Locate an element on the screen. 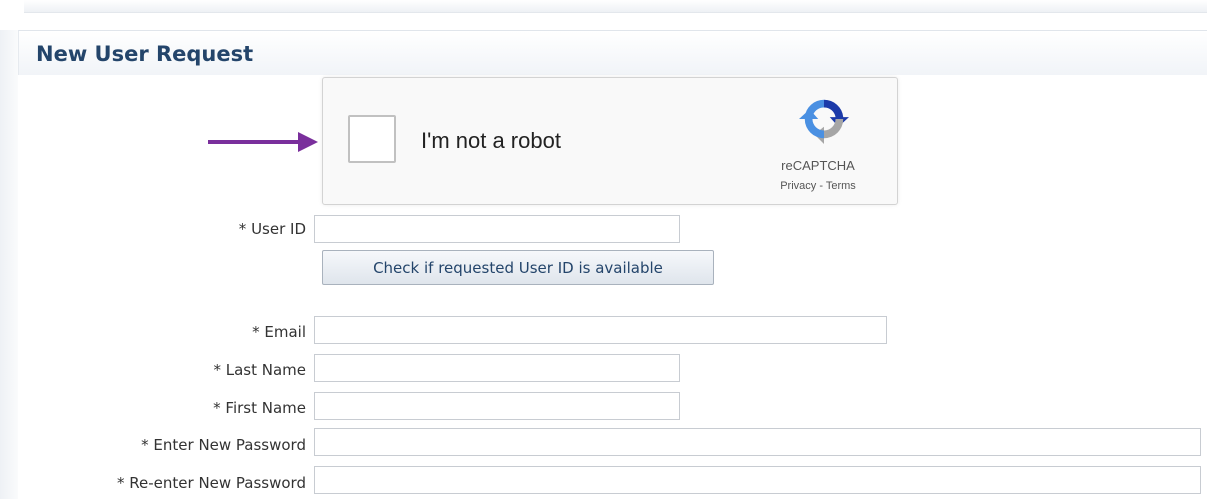 The height and width of the screenshot is (499, 1207). reenter-password-field is located at coordinates (757, 480).